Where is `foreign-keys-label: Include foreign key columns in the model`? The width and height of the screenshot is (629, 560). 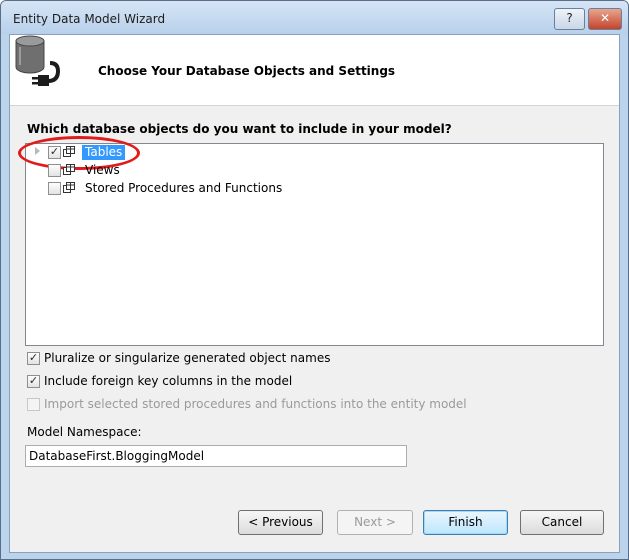
foreign-keys-label: Include foreign key columns in the model is located at coordinates (168, 381).